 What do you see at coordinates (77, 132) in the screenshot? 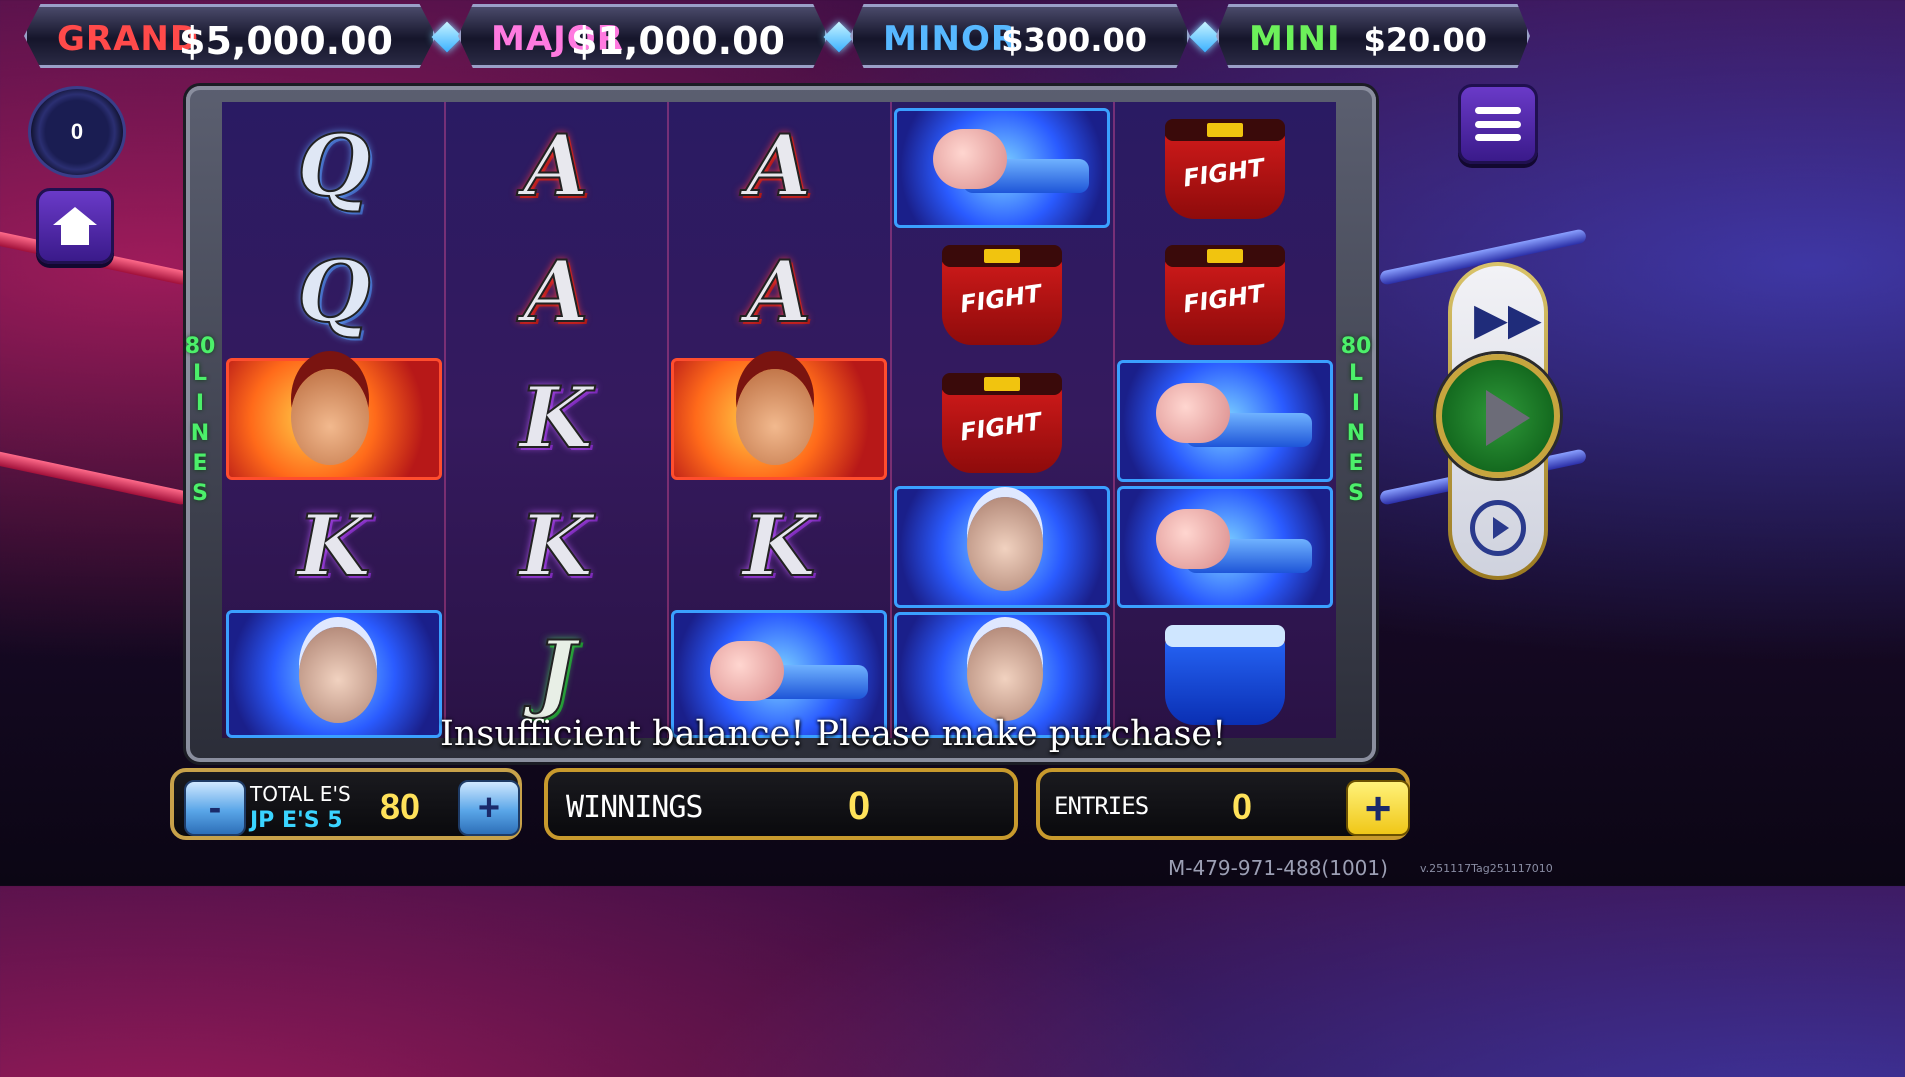
I see `spin-counter: 0` at bounding box center [77, 132].